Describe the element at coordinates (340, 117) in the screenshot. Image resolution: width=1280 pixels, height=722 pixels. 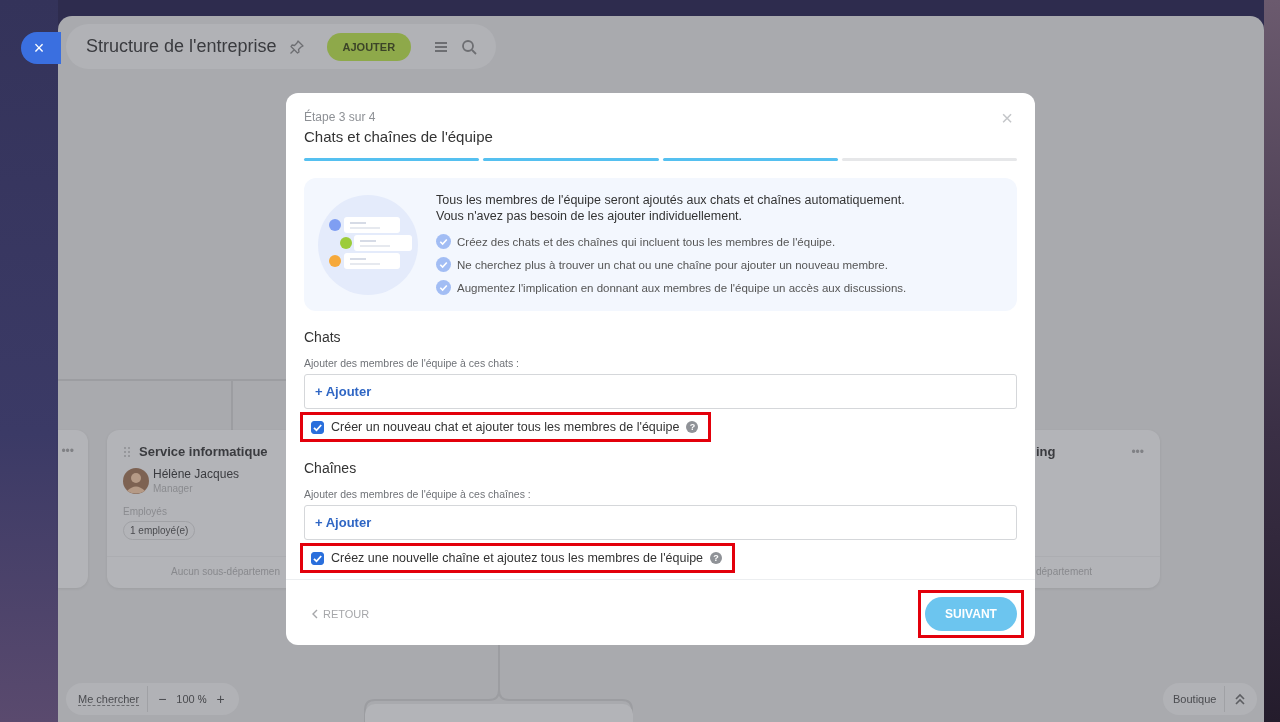
I see `step-label: Étape 3 sur 4` at that location.